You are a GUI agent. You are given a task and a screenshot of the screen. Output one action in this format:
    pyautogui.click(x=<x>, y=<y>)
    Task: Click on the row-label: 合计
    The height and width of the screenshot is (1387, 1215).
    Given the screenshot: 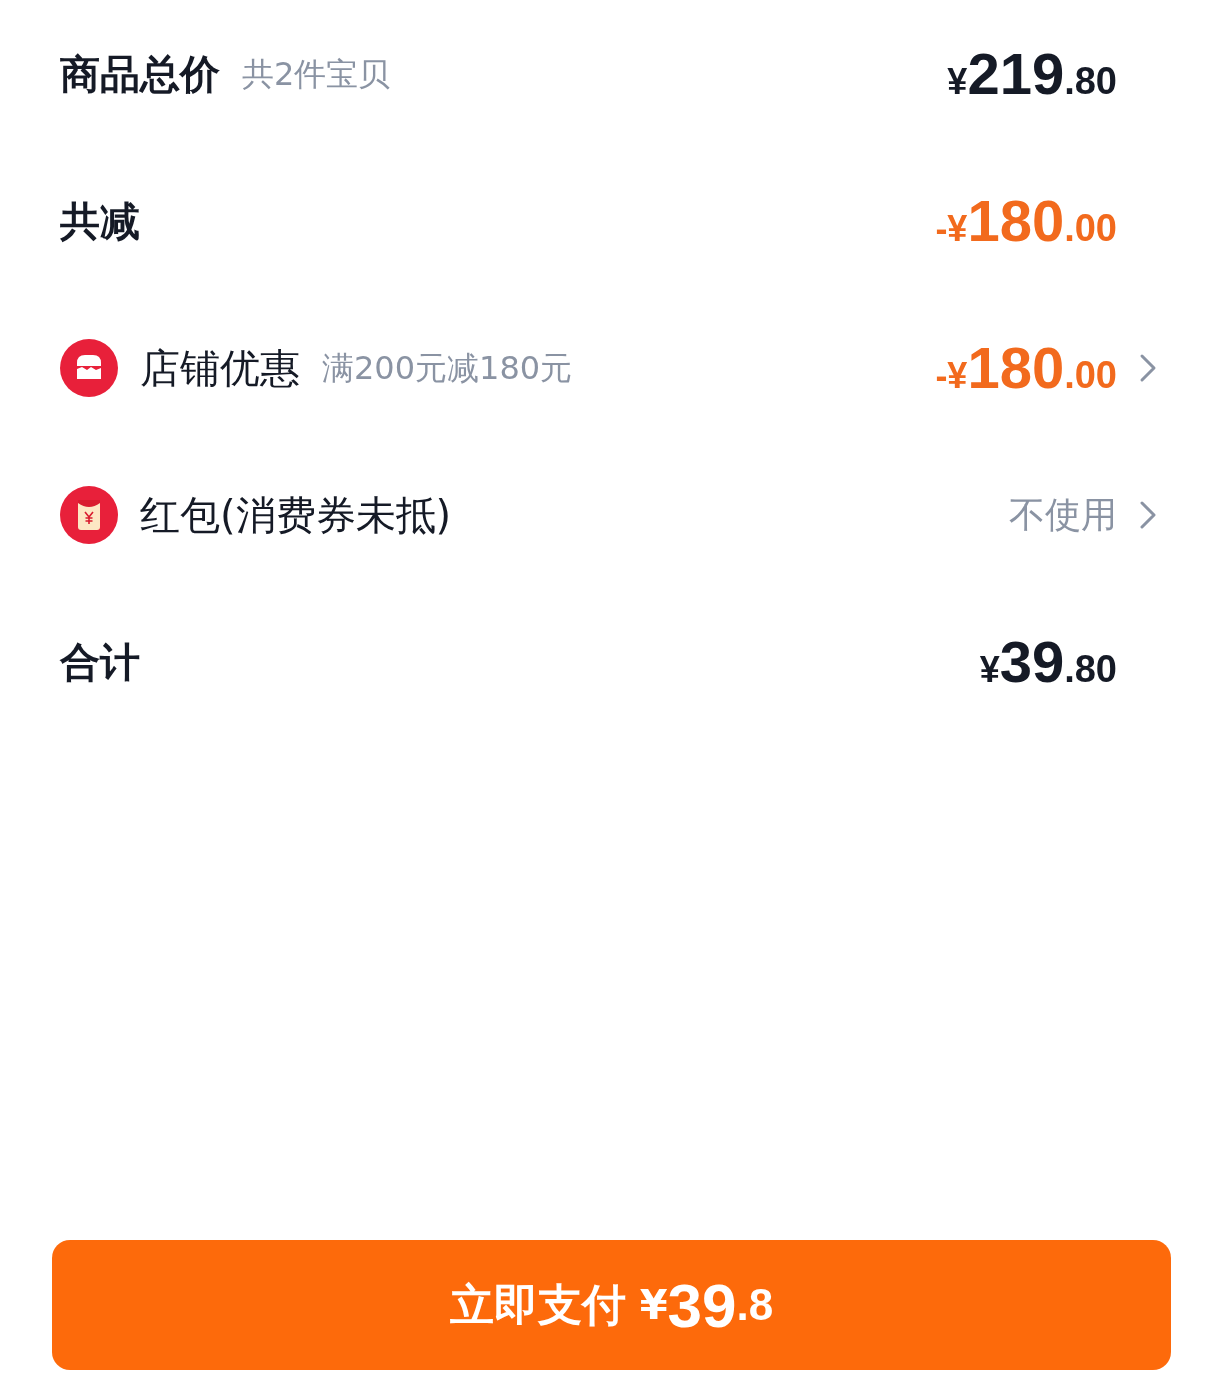 What is the action you would take?
    pyautogui.click(x=100, y=662)
    